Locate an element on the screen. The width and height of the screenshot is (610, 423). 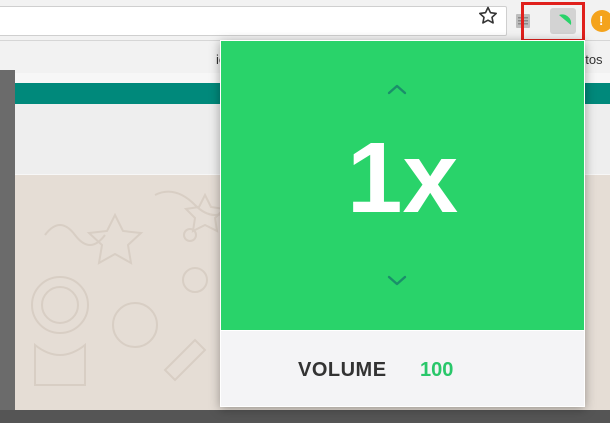
extension-highlight-box is located at coordinates (553, 22).